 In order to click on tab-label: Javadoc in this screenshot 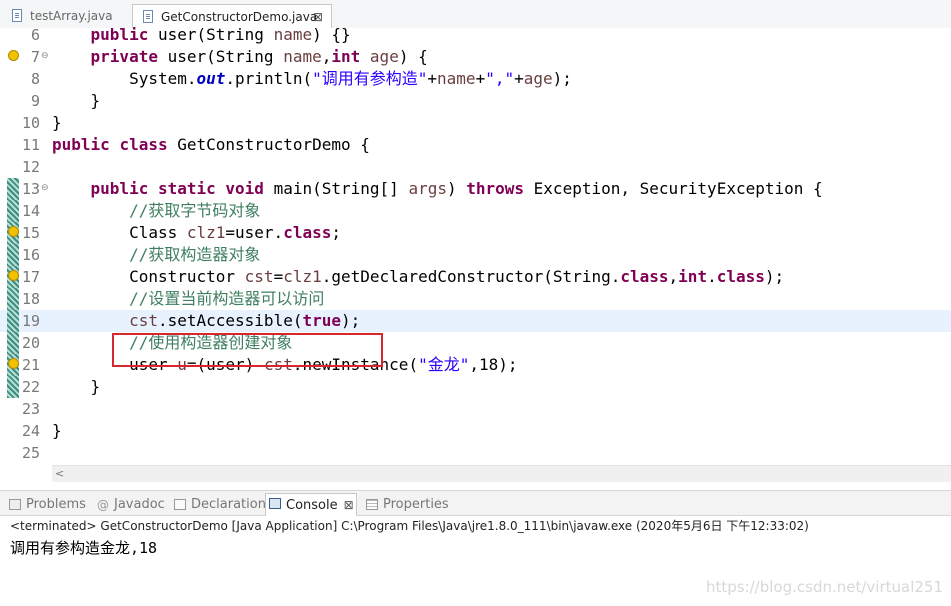, I will do `click(139, 504)`.